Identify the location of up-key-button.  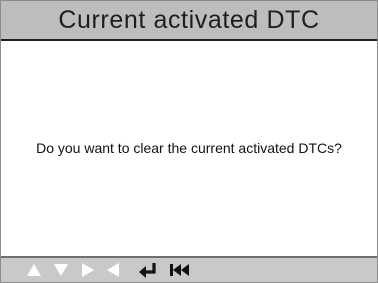
(34, 270).